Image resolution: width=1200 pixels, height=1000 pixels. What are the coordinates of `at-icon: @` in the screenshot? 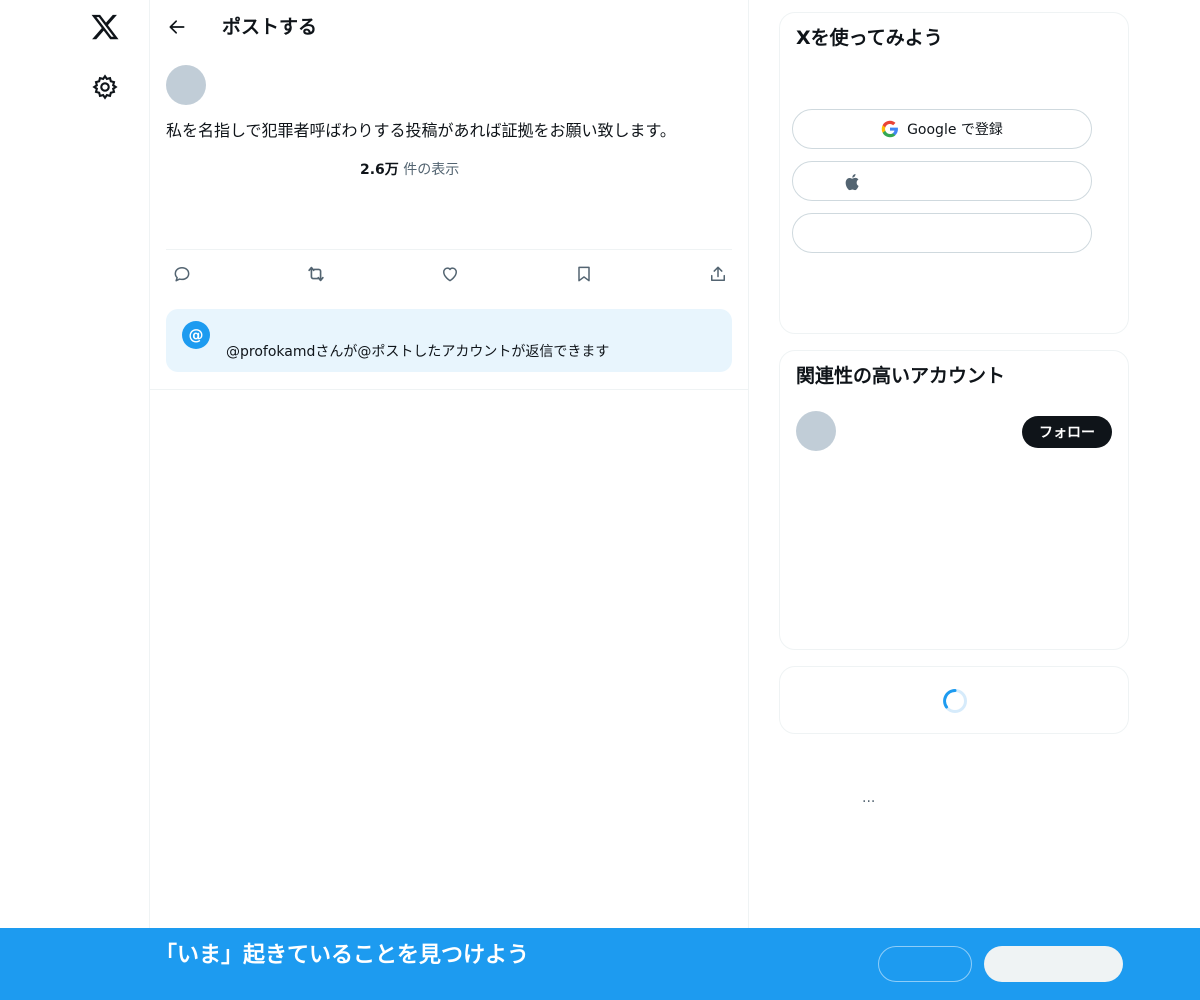 It's located at (196, 335).